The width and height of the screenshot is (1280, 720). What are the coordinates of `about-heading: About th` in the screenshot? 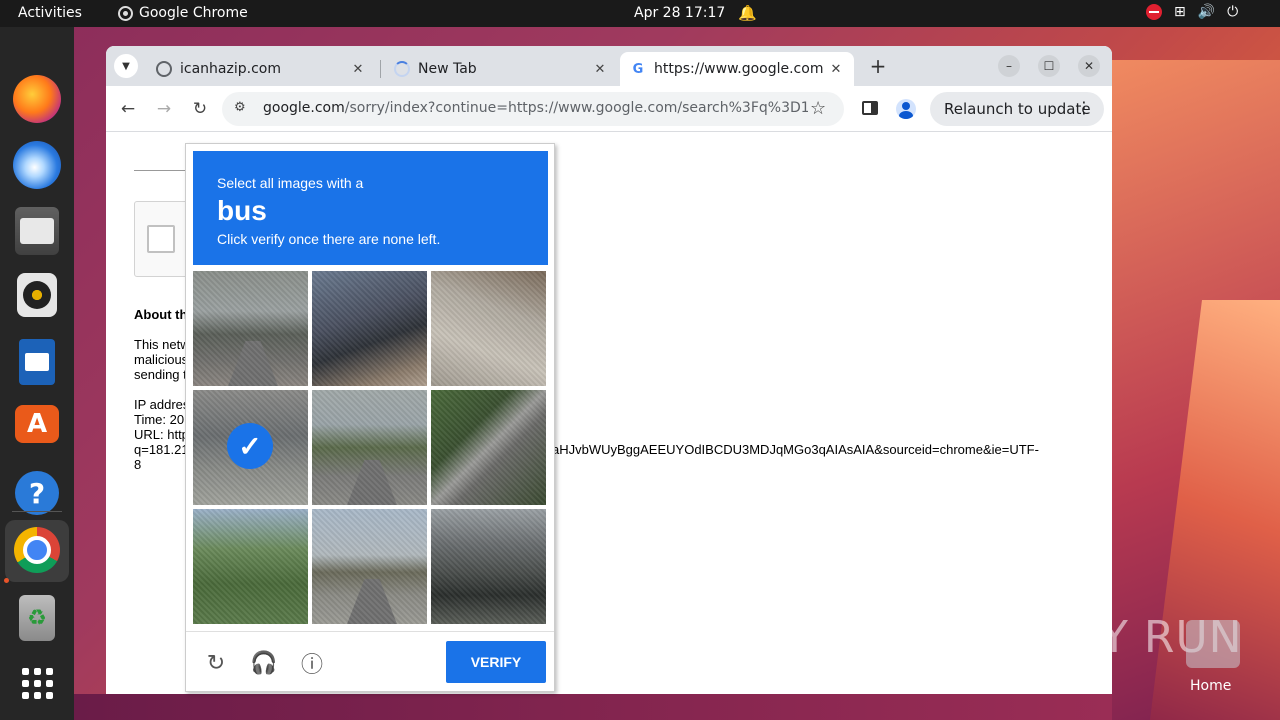 It's located at (161, 314).